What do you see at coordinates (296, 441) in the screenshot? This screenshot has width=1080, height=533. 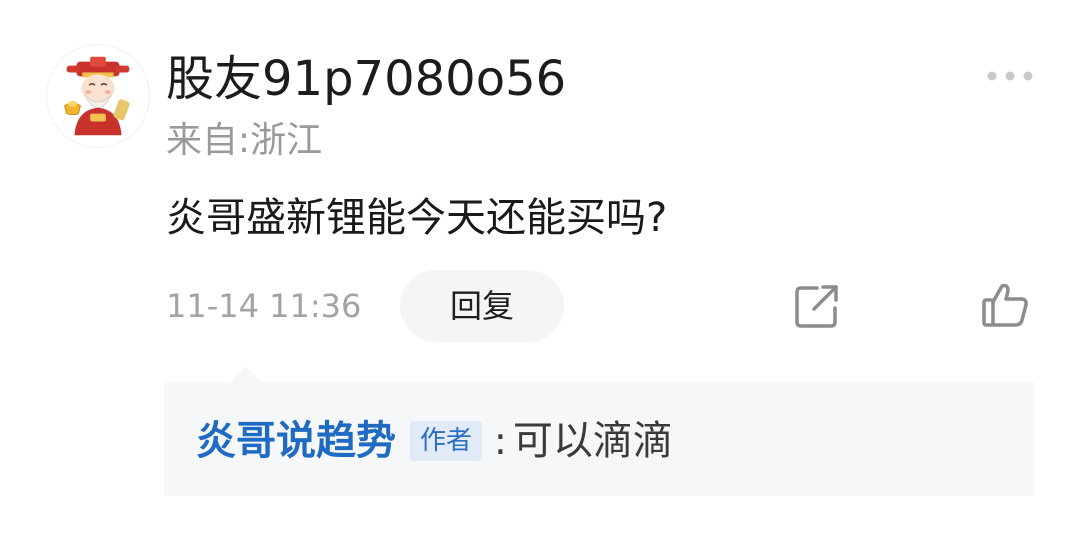 I see `reply-author-name: 炎哥说趋势` at bounding box center [296, 441].